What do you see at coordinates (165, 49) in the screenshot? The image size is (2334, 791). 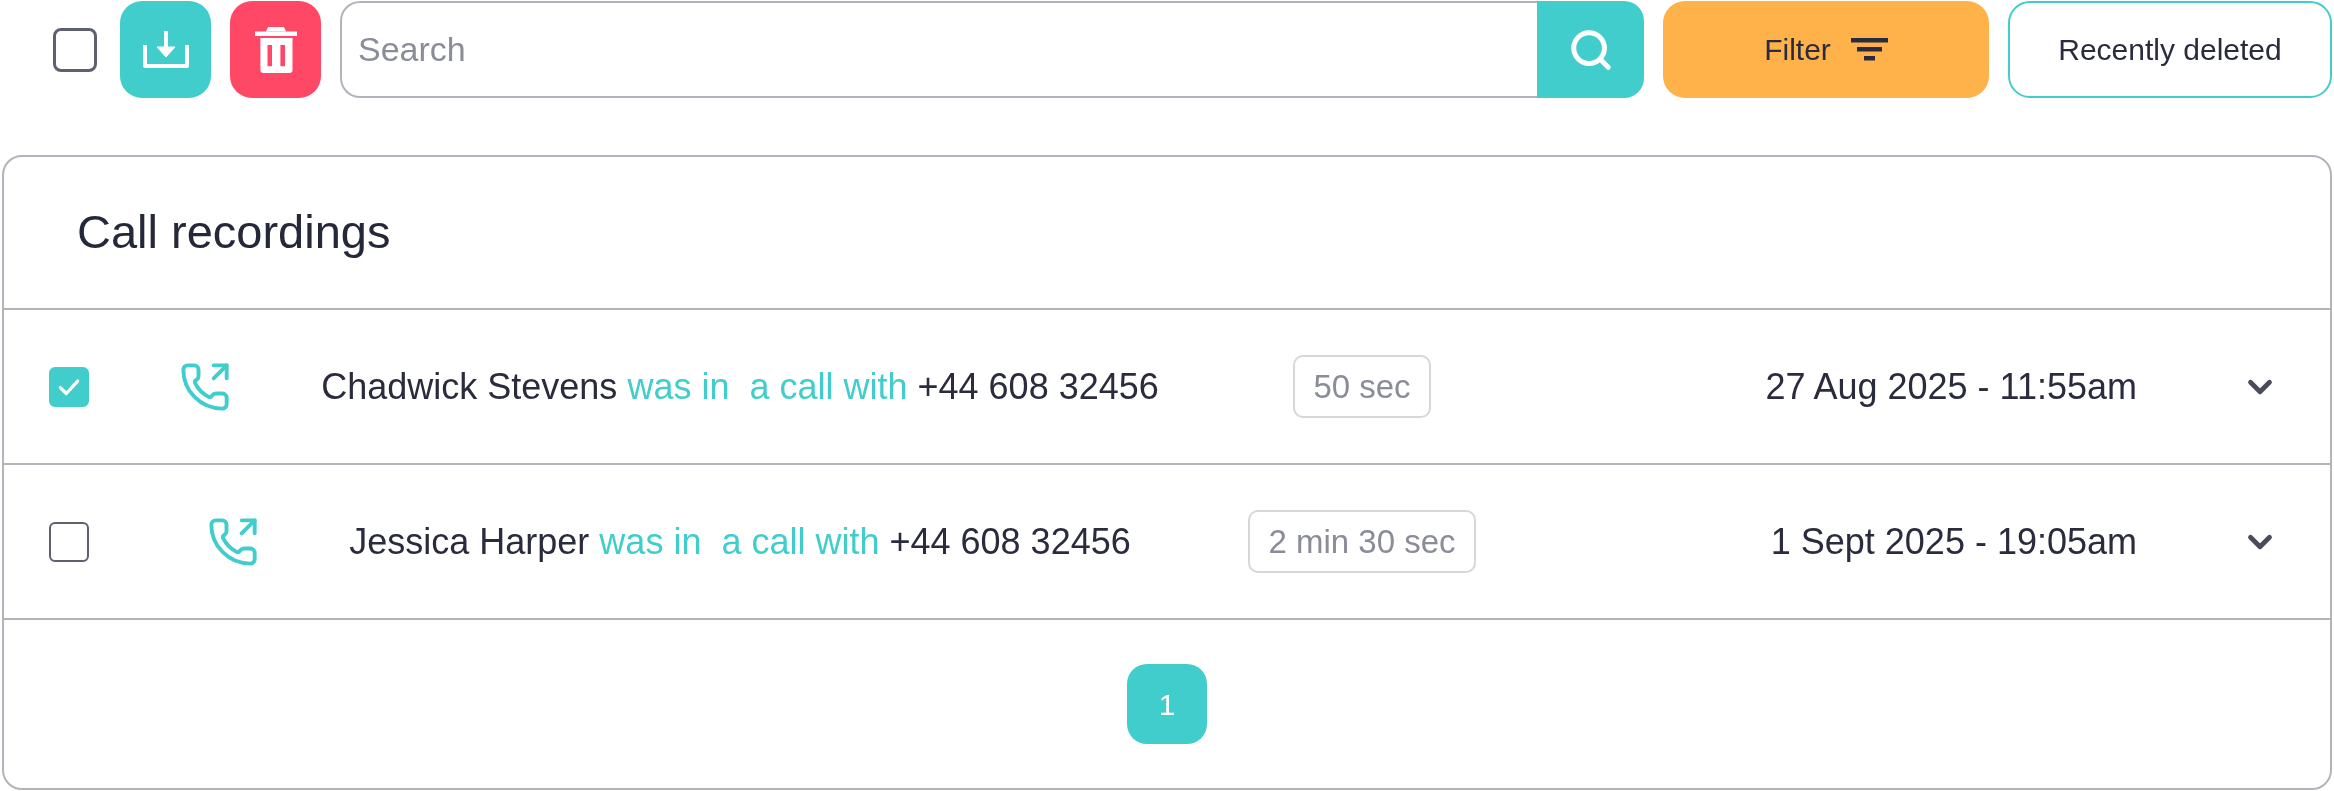 I see `download-icon` at bounding box center [165, 49].